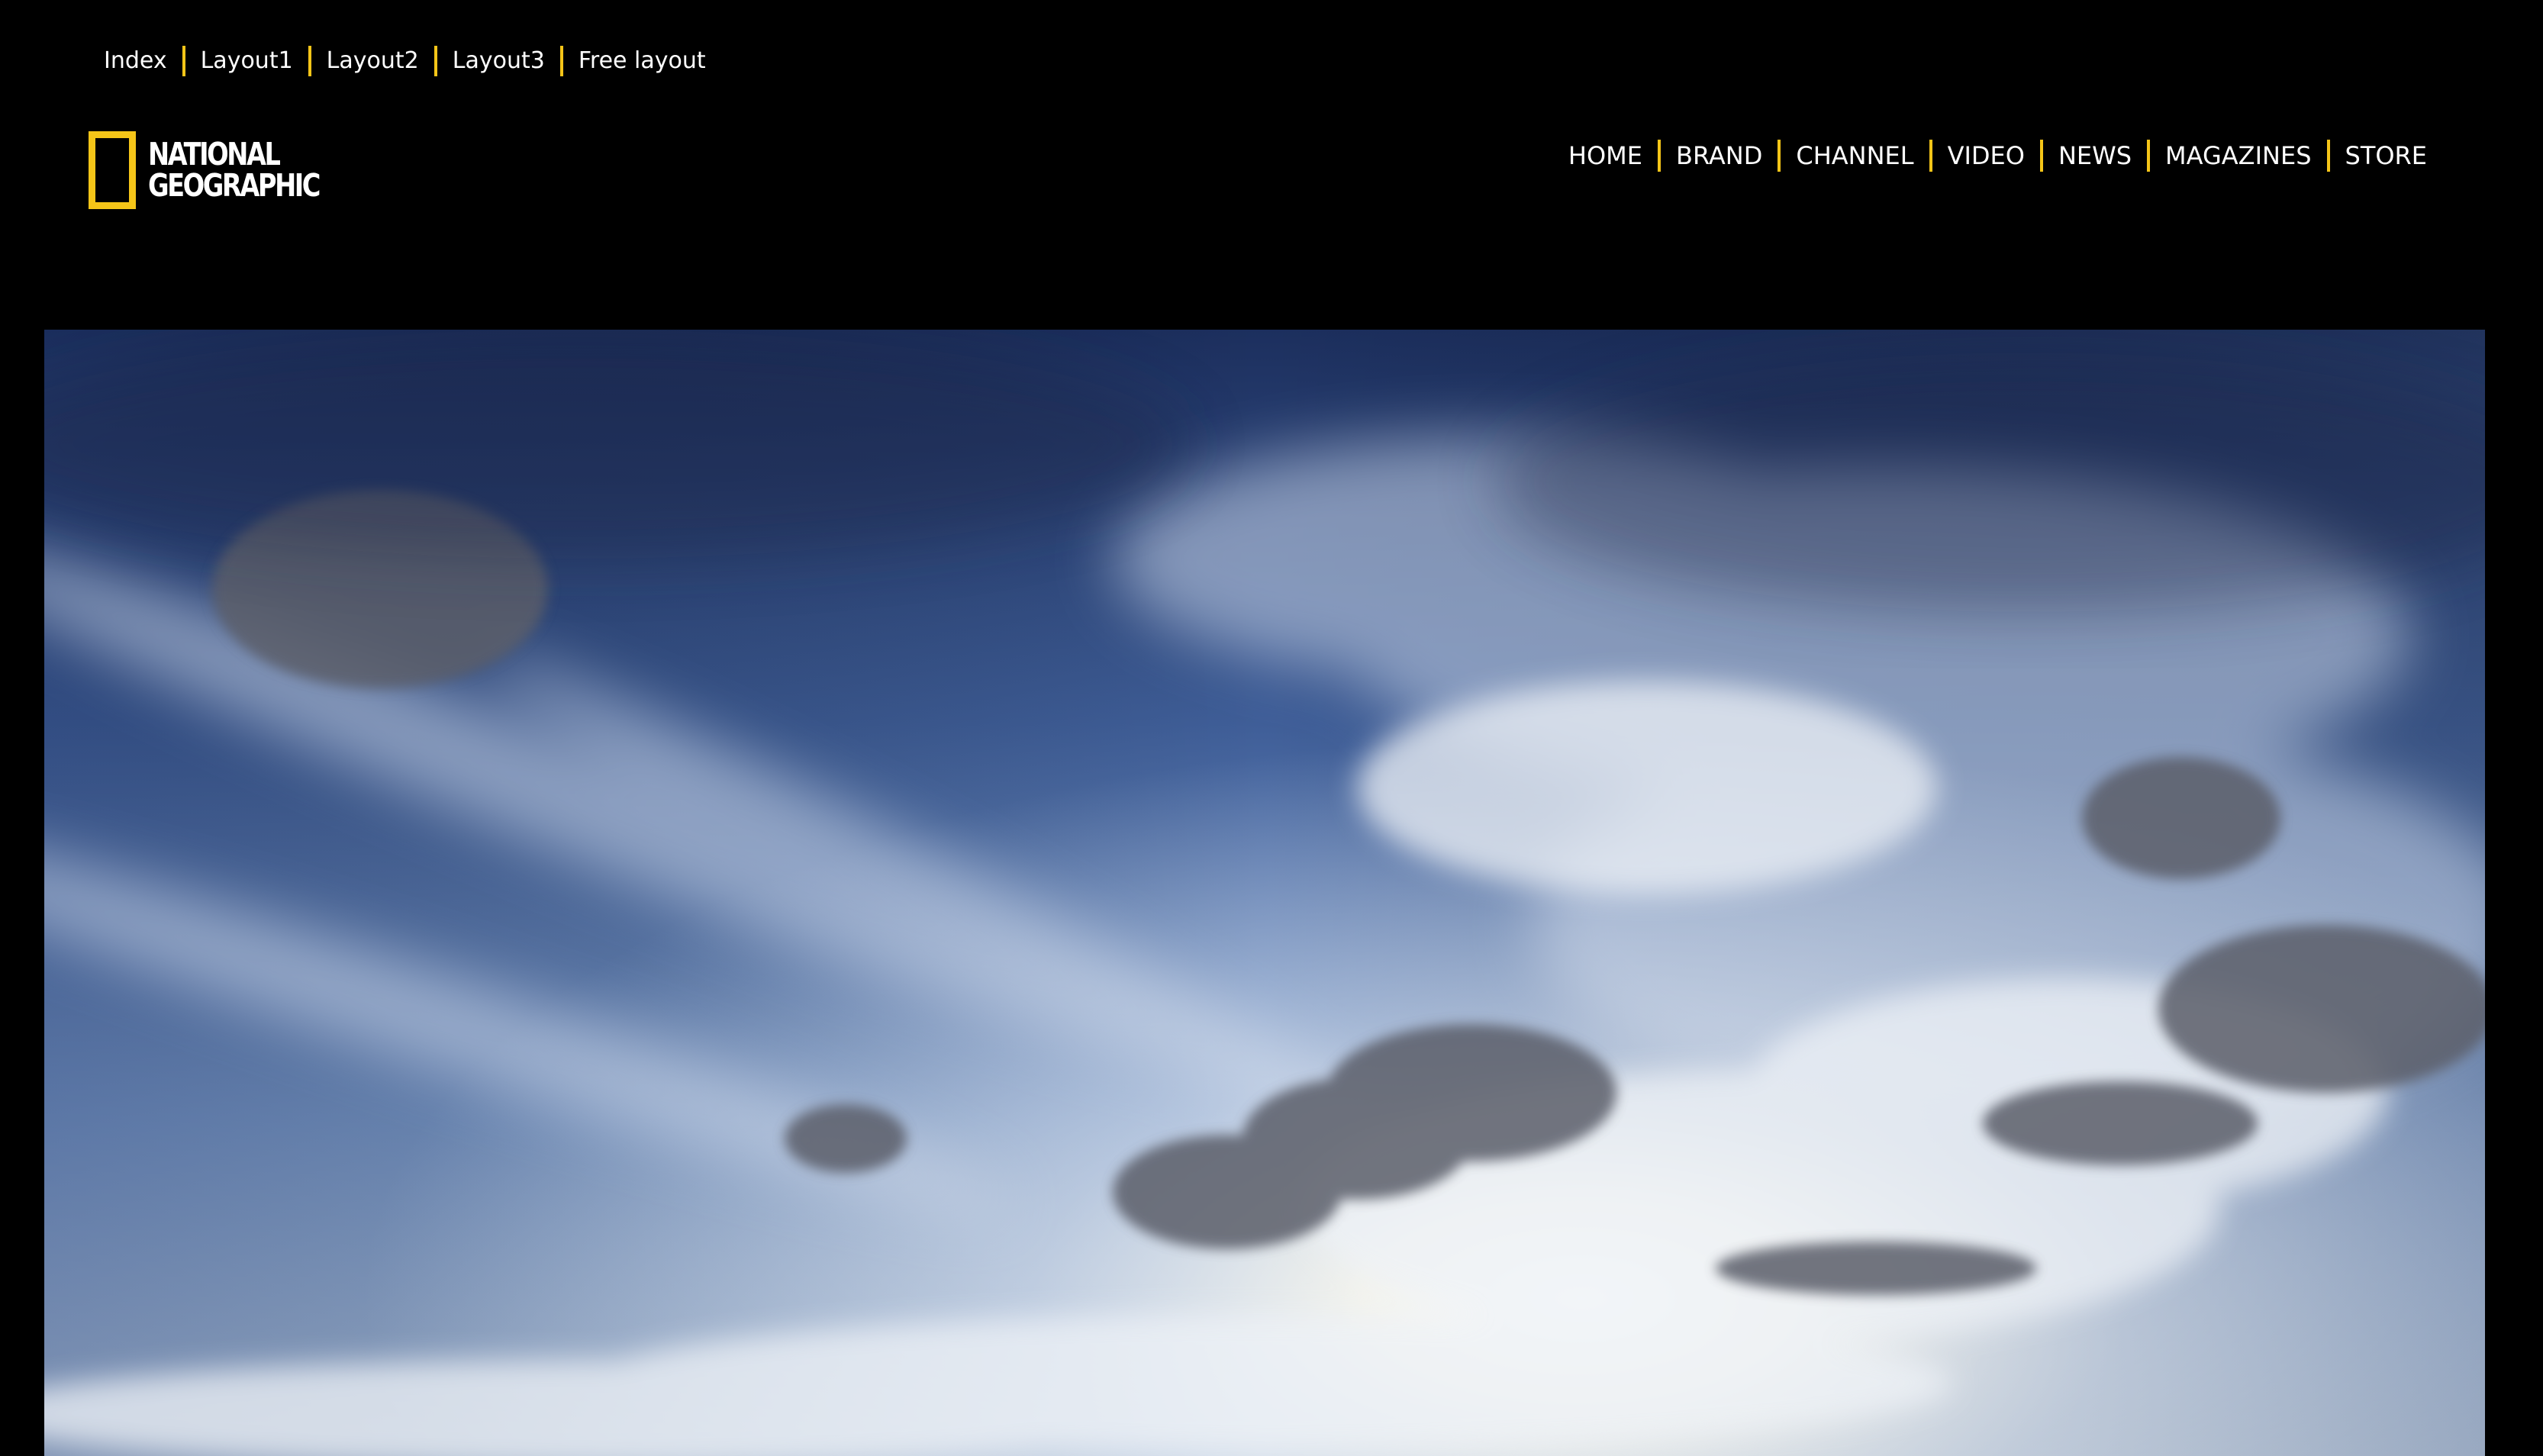 This screenshot has height=1456, width=2543. Describe the element at coordinates (1854, 155) in the screenshot. I see `nav-channel: CHANNEL` at that location.